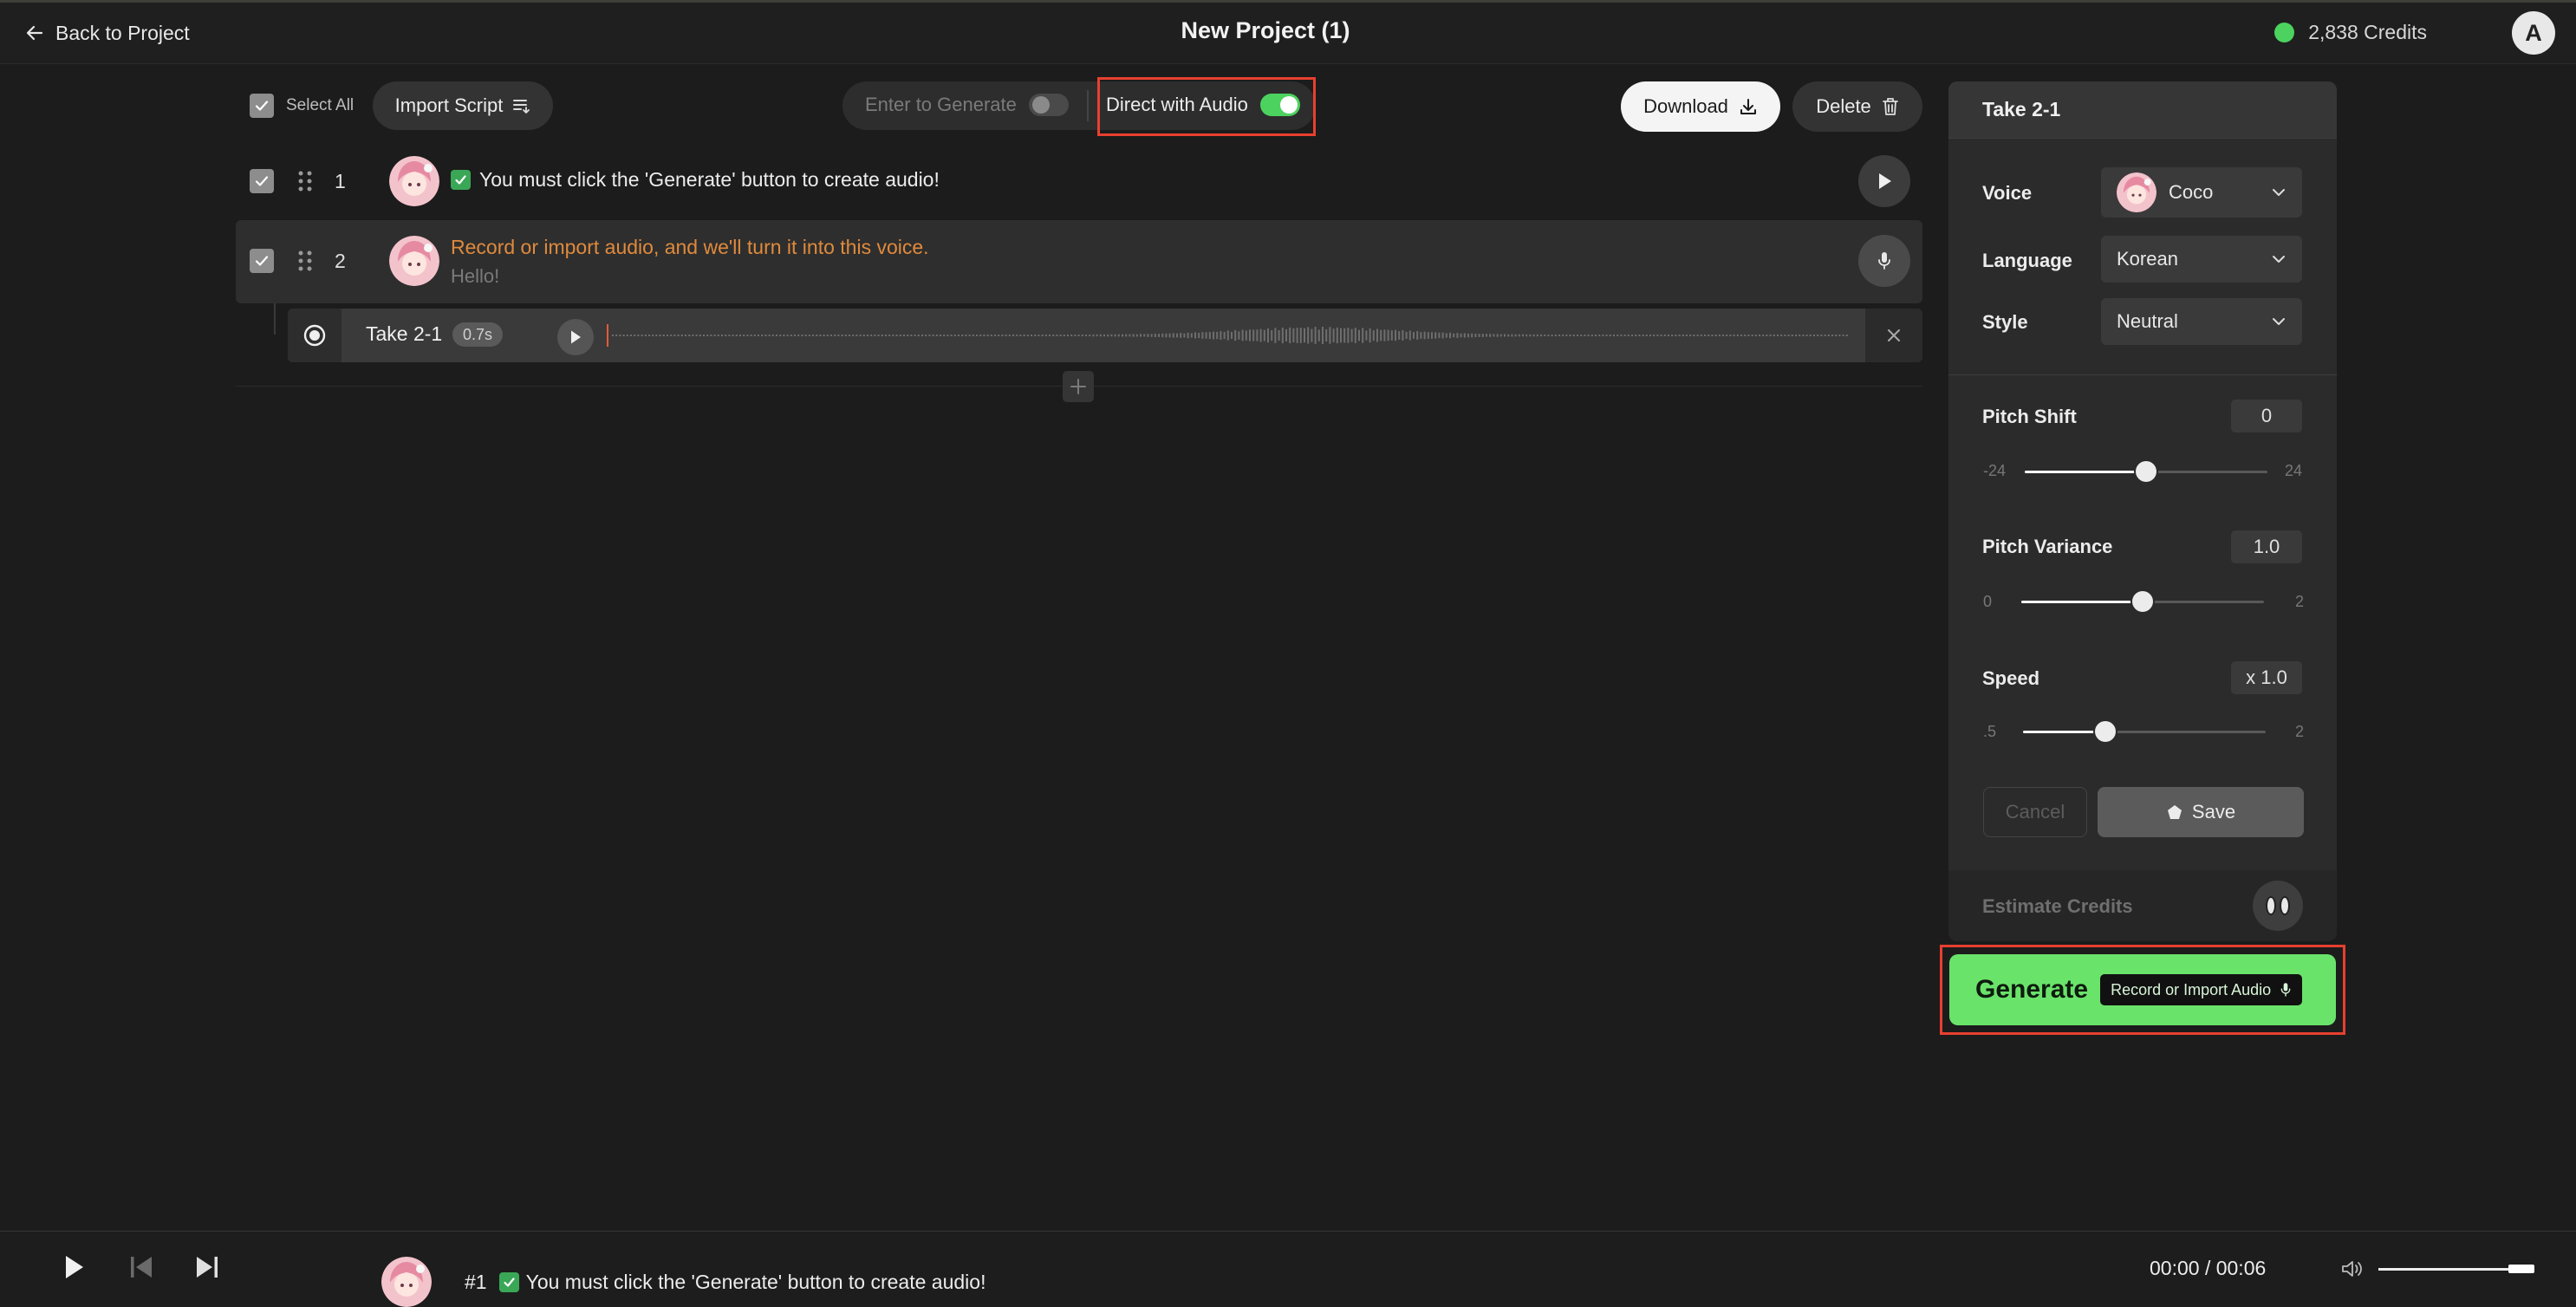 Image resolution: width=2576 pixels, height=1307 pixels. Describe the element at coordinates (2144, 731) in the screenshot. I see `speed-slider` at that location.